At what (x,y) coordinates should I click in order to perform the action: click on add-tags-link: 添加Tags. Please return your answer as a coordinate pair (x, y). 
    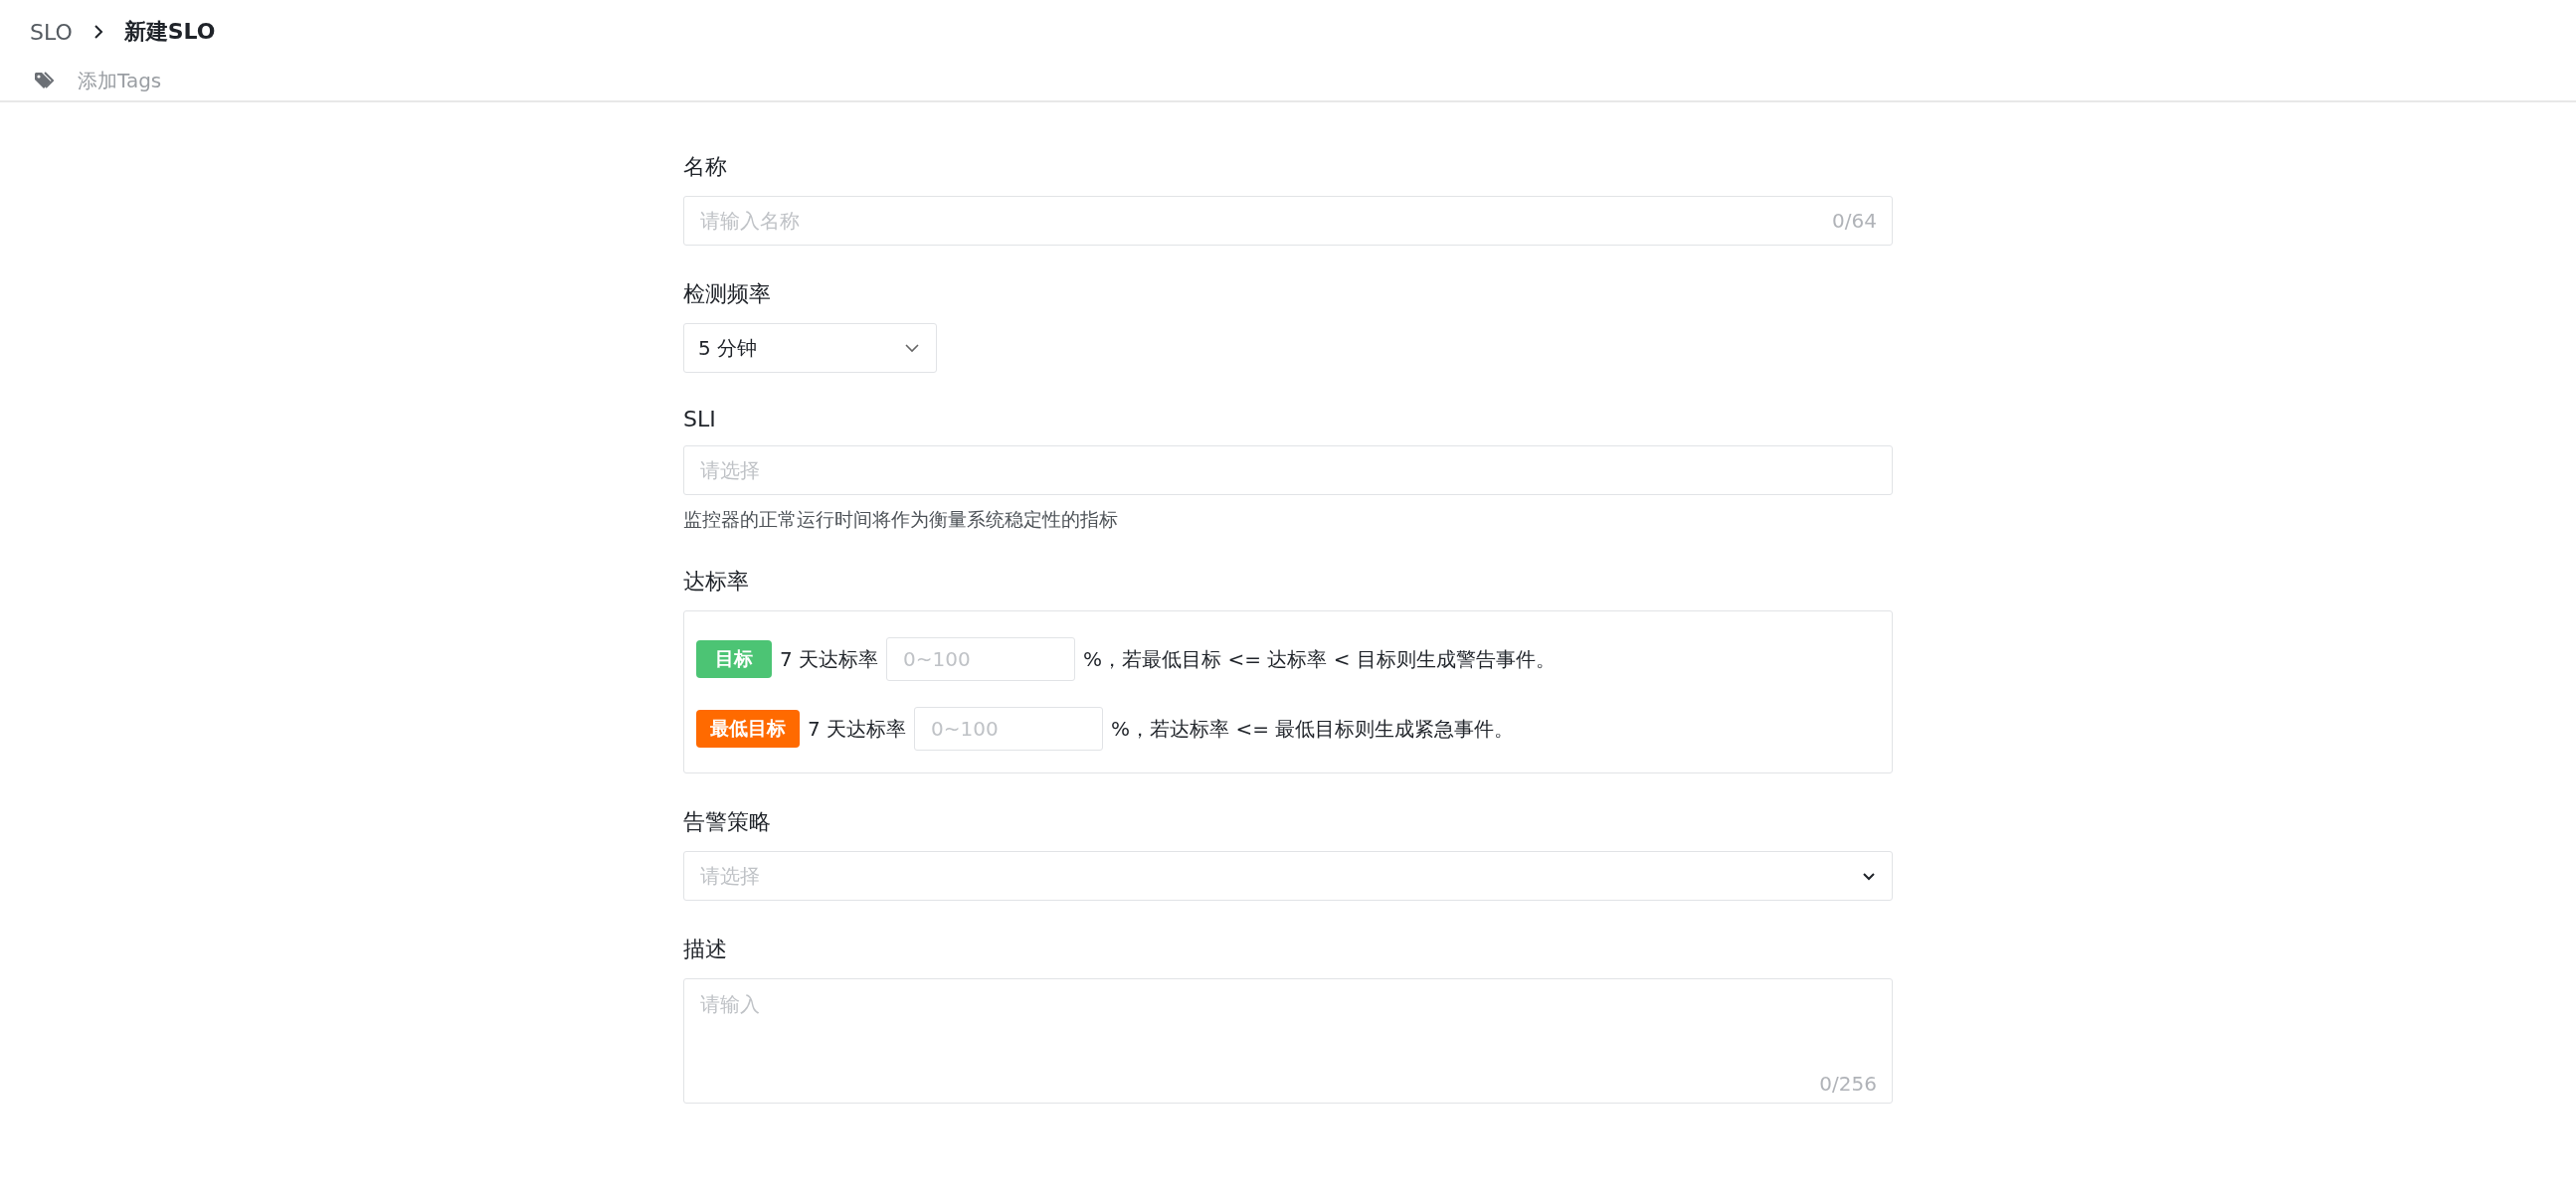
    Looking at the image, I should click on (120, 81).